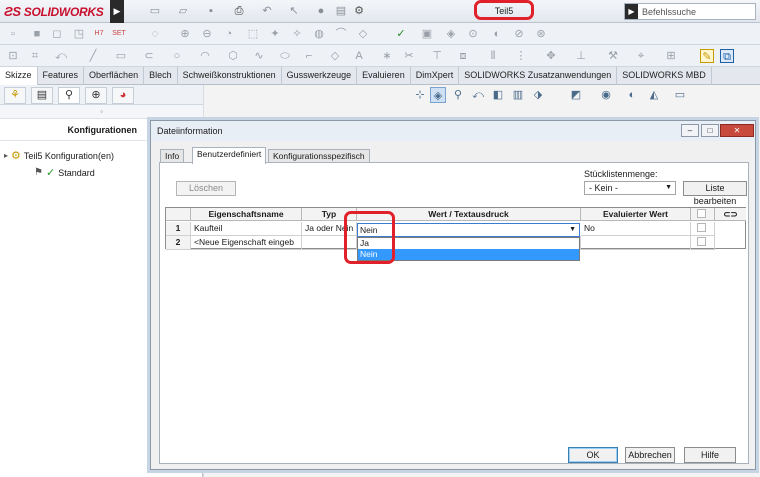 This screenshot has width=760, height=477. Describe the element at coordinates (458, 95) in the screenshot. I see `zoom-area-icon: ⚲` at that location.